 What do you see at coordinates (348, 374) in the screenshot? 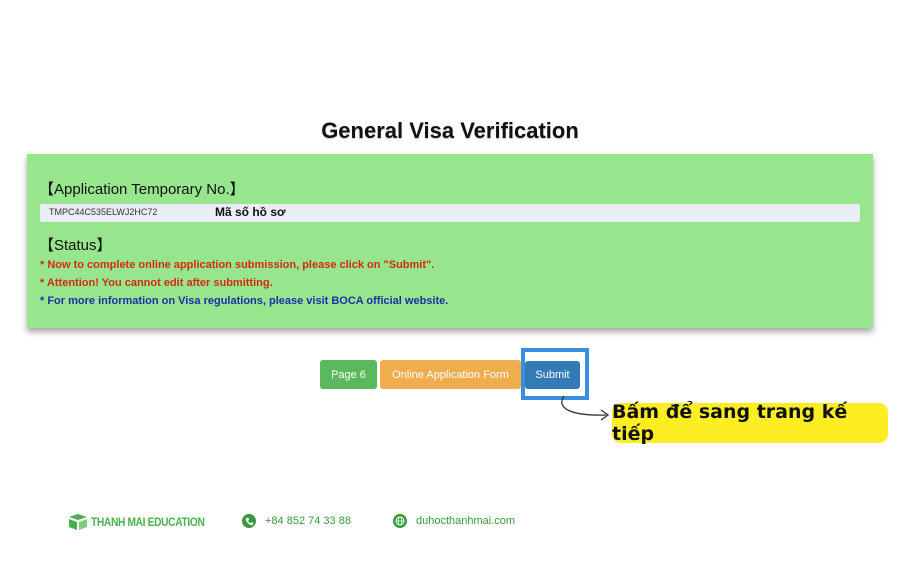
I see `page-6-button: Page 6` at bounding box center [348, 374].